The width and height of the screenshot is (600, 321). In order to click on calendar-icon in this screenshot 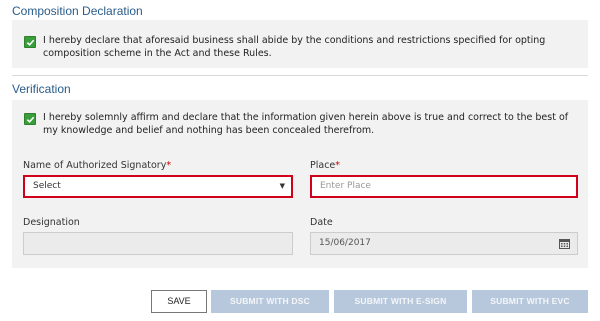, I will do `click(564, 247)`.